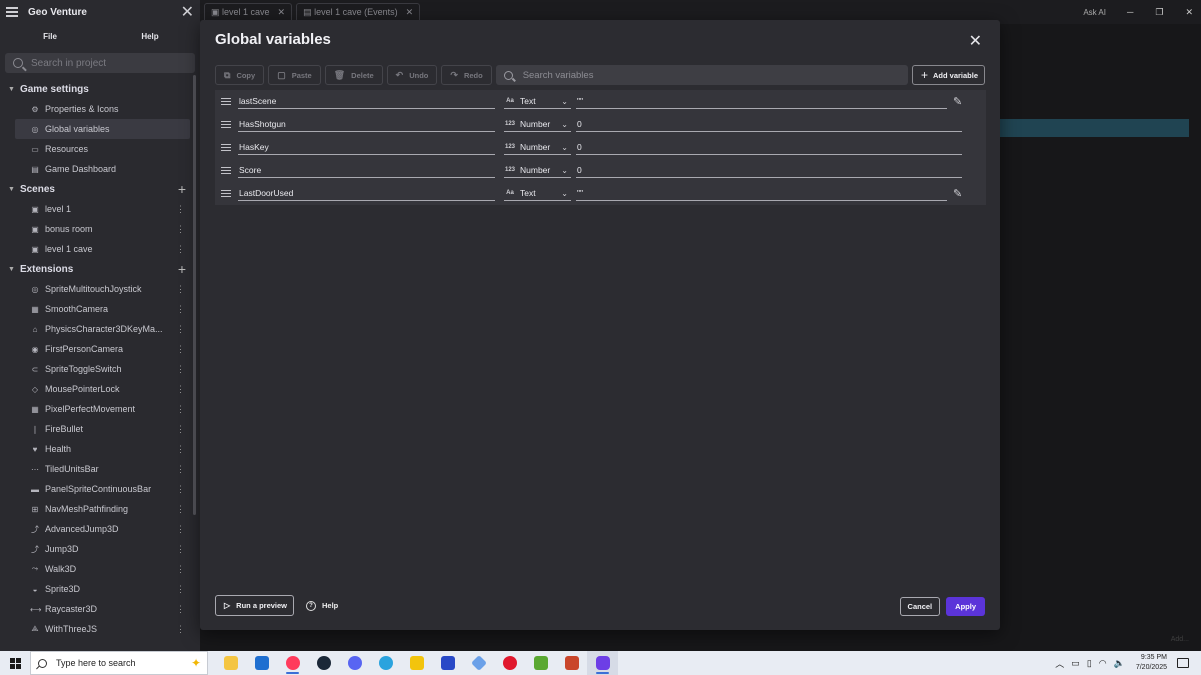 The height and width of the screenshot is (675, 1201). Describe the element at coordinates (95, 289) in the screenshot. I see `extension-item: ◎ SpriteMultitouchJoystick ⋮` at that location.